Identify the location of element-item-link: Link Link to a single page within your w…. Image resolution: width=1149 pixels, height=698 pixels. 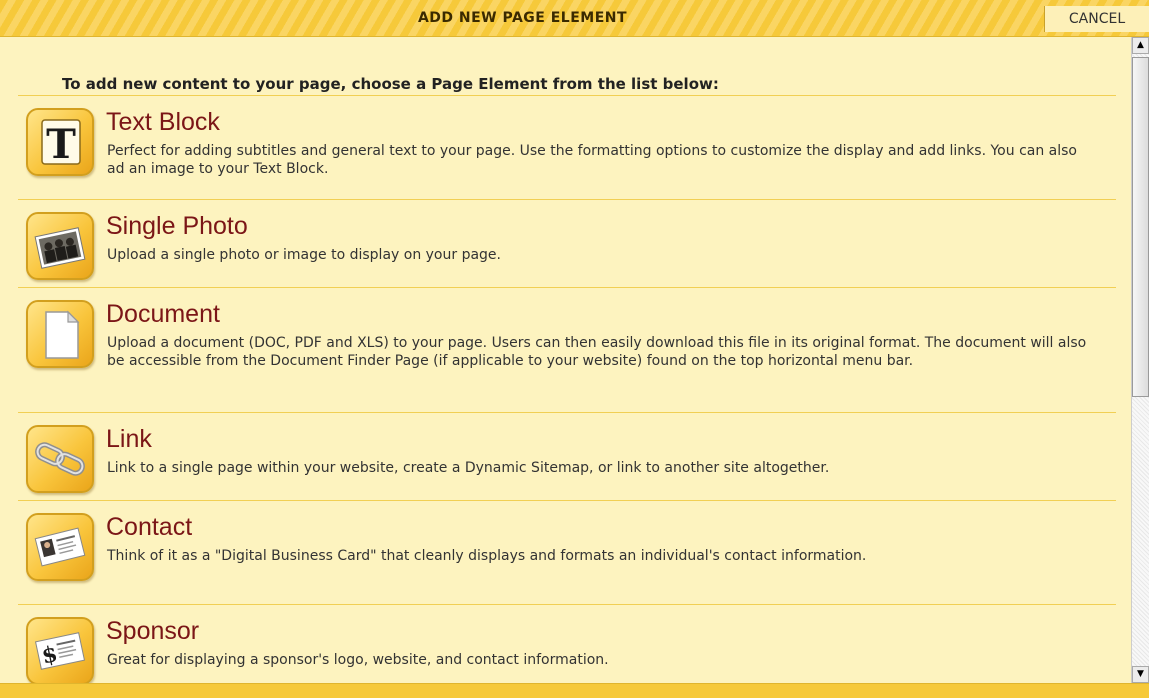
(567, 456).